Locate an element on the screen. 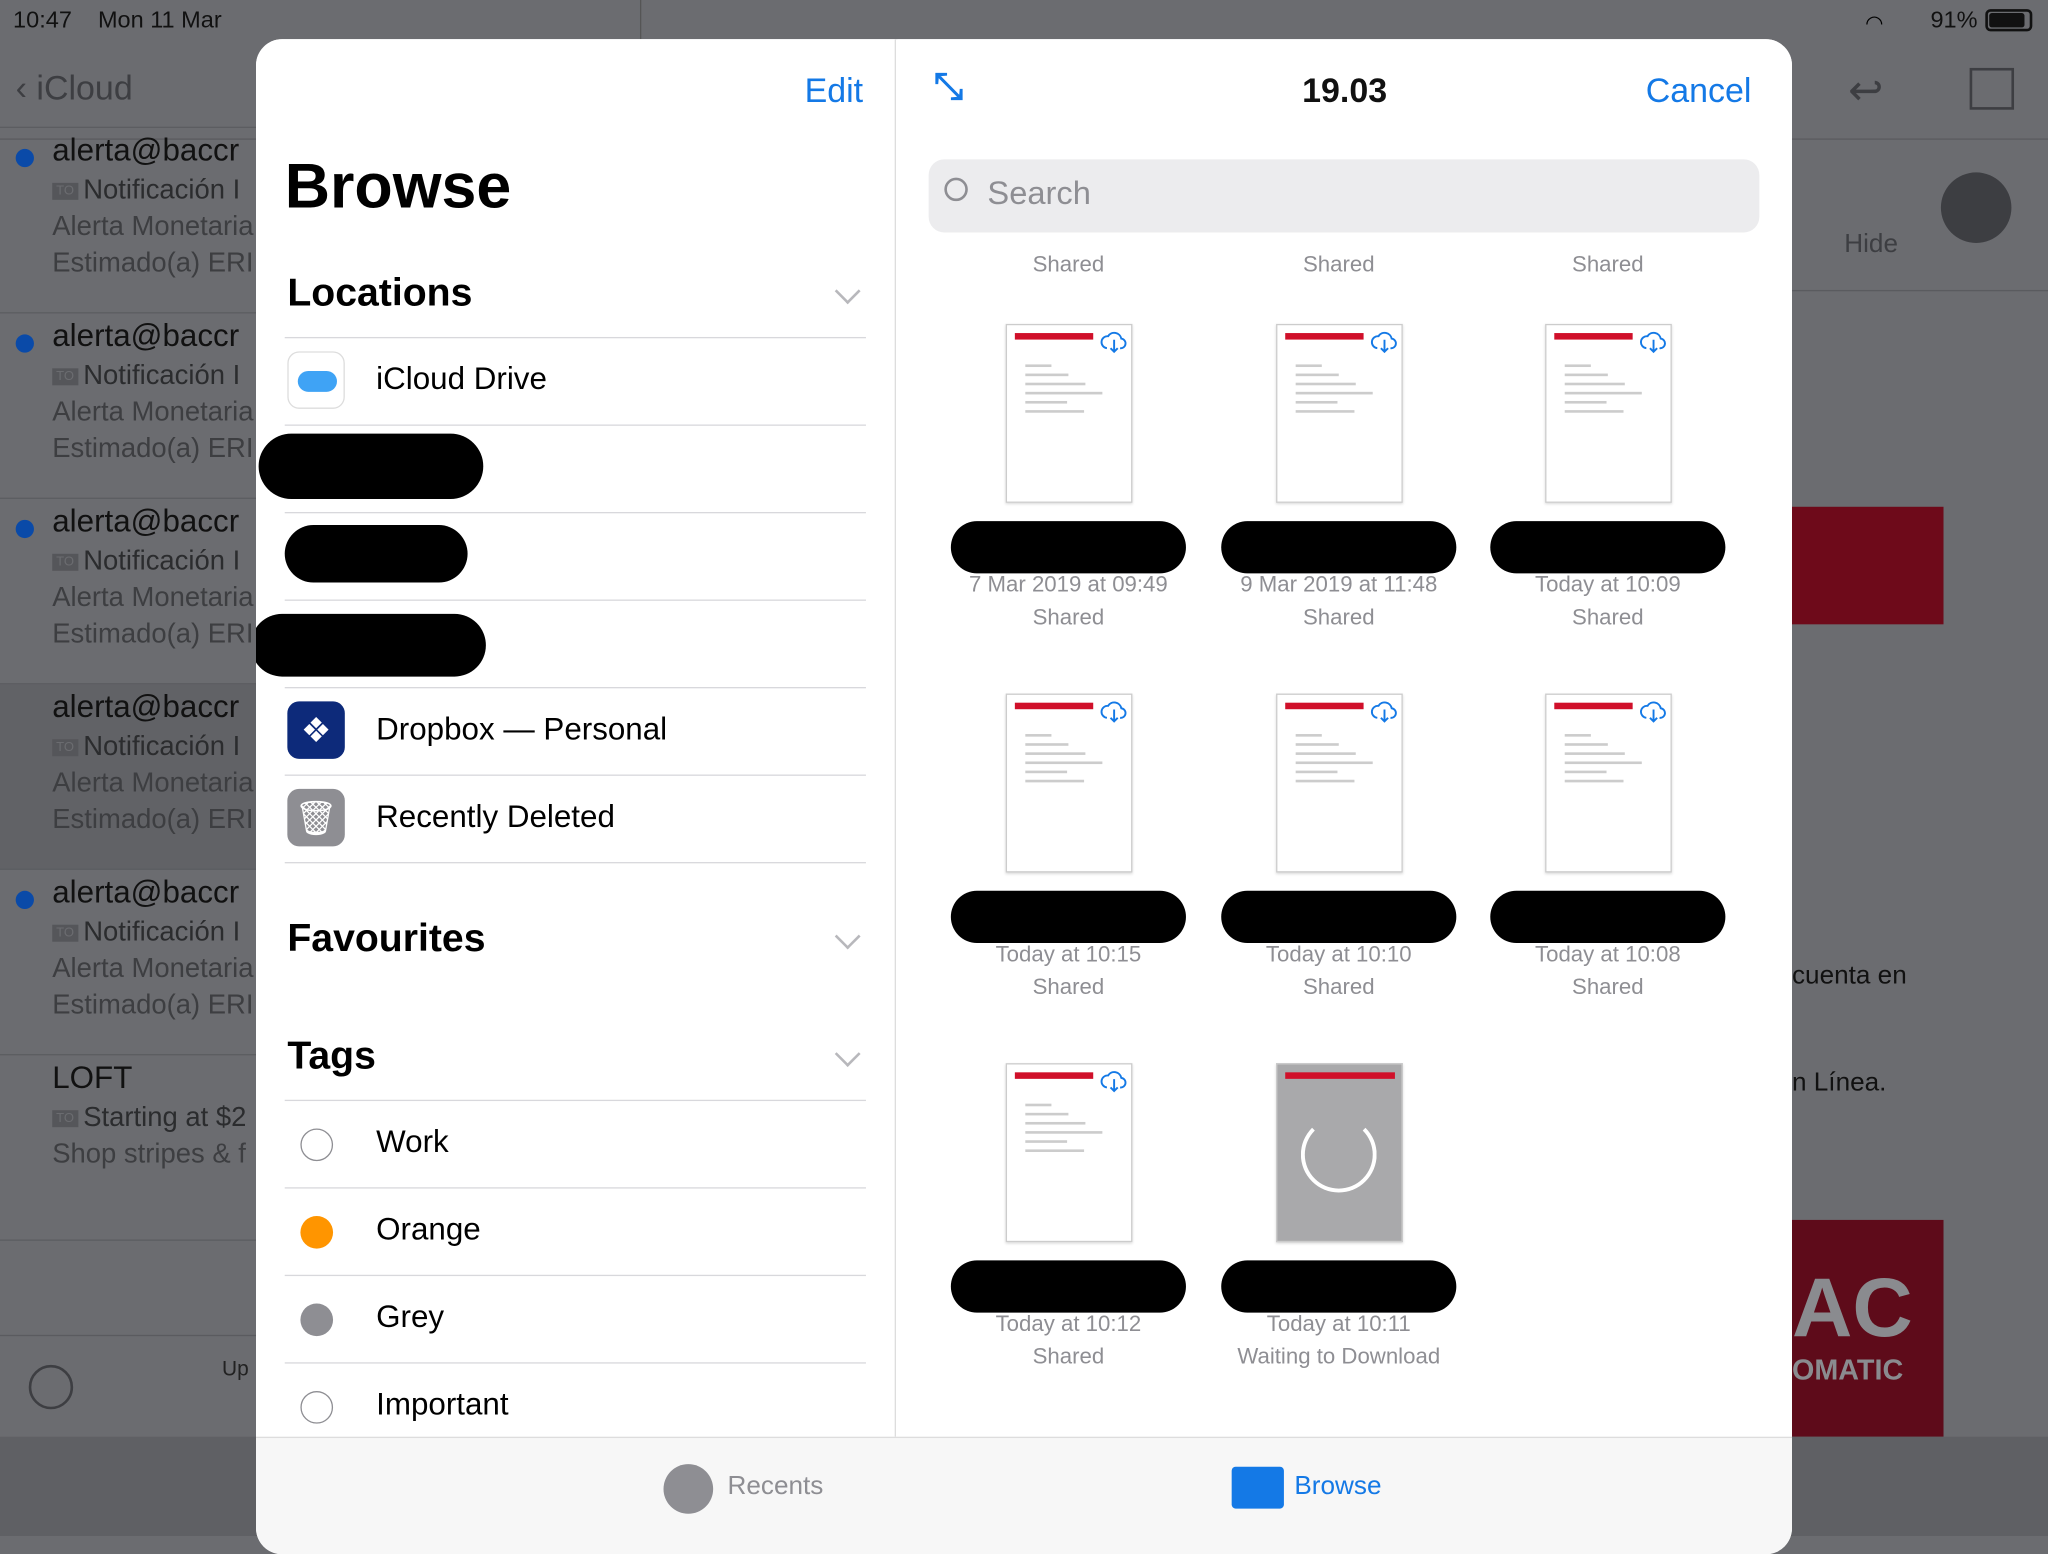 The image size is (2048, 1554). file-item: Today at 10:10 Shared is located at coordinates (1338, 848).